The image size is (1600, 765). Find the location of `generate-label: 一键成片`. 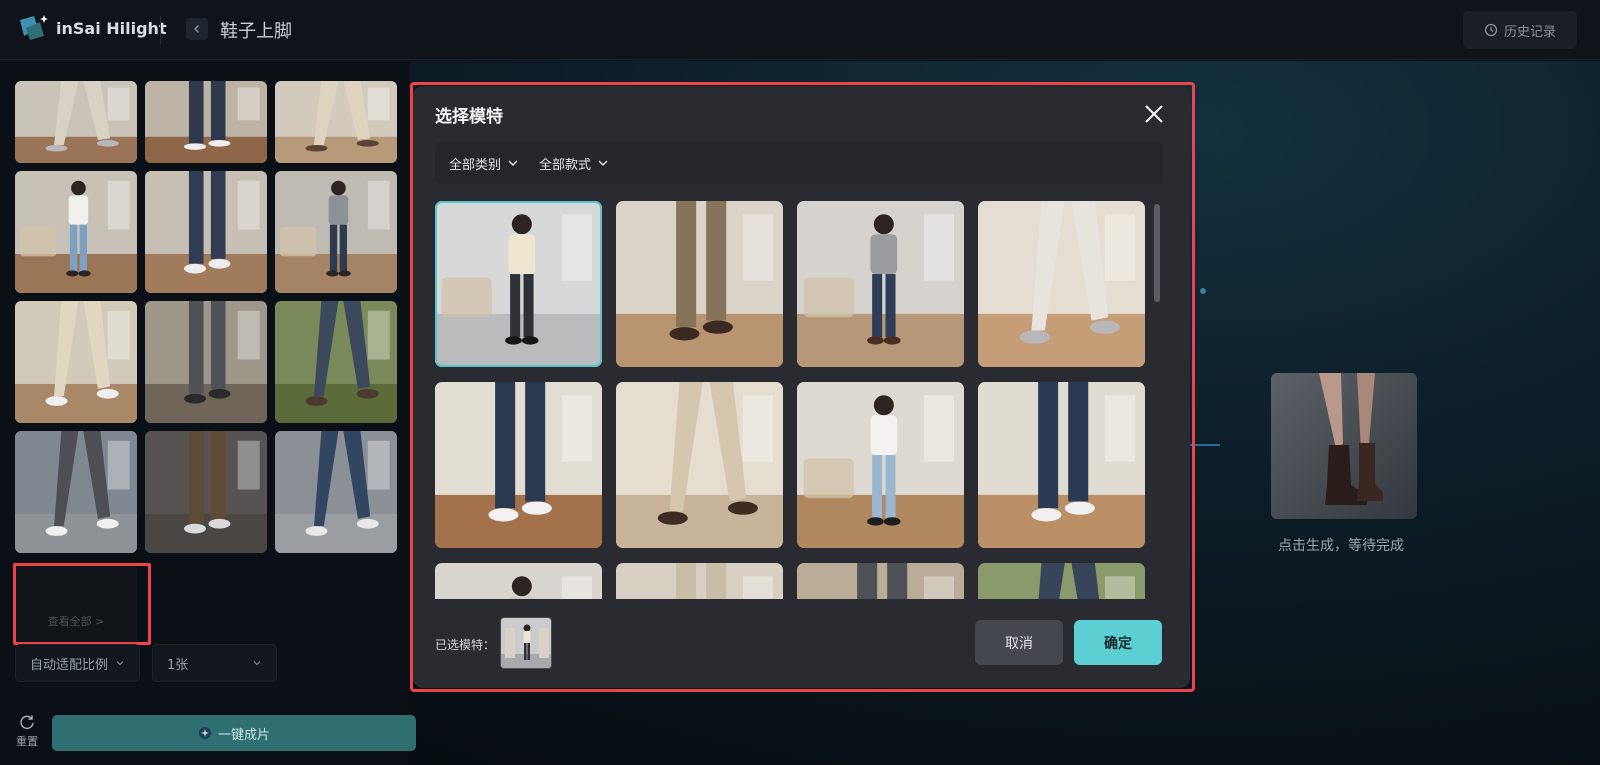

generate-label: 一键成片 is located at coordinates (243, 735).